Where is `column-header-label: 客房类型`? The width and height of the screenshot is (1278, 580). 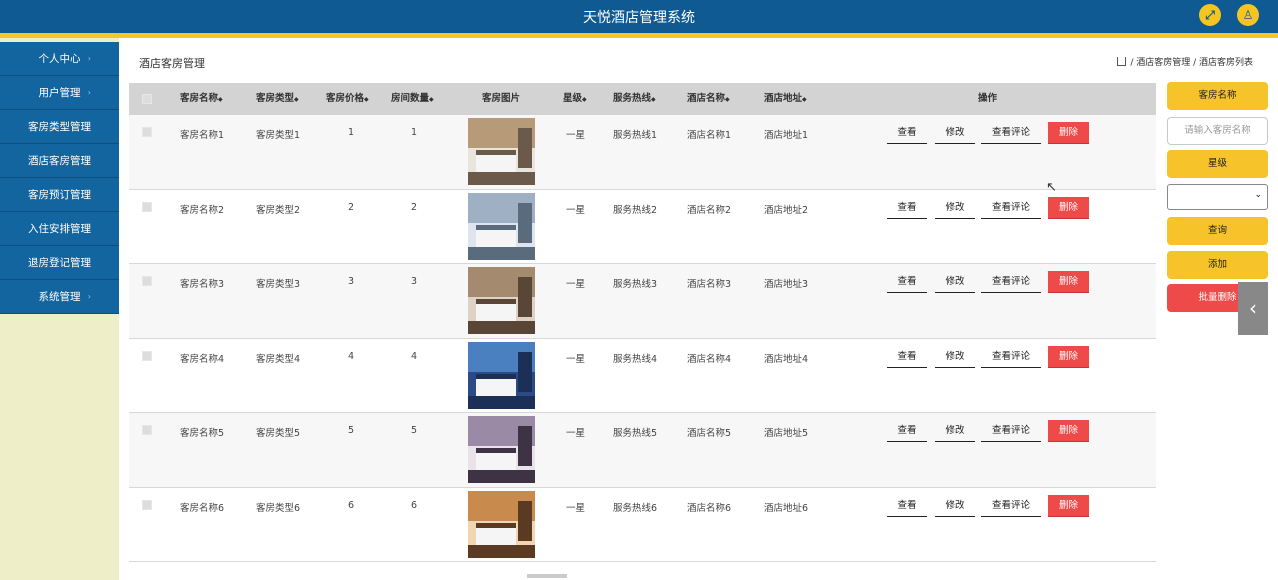 column-header-label: 客房类型 is located at coordinates (275, 98).